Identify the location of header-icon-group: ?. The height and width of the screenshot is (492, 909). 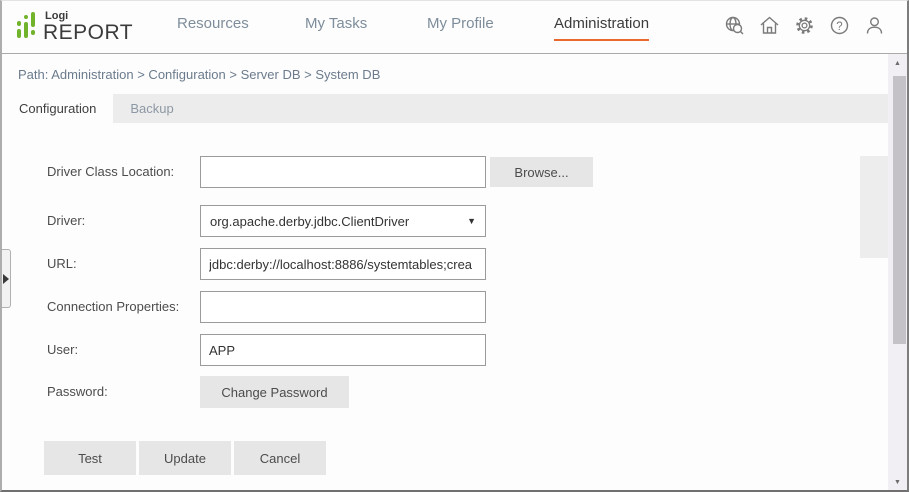
(804, 25).